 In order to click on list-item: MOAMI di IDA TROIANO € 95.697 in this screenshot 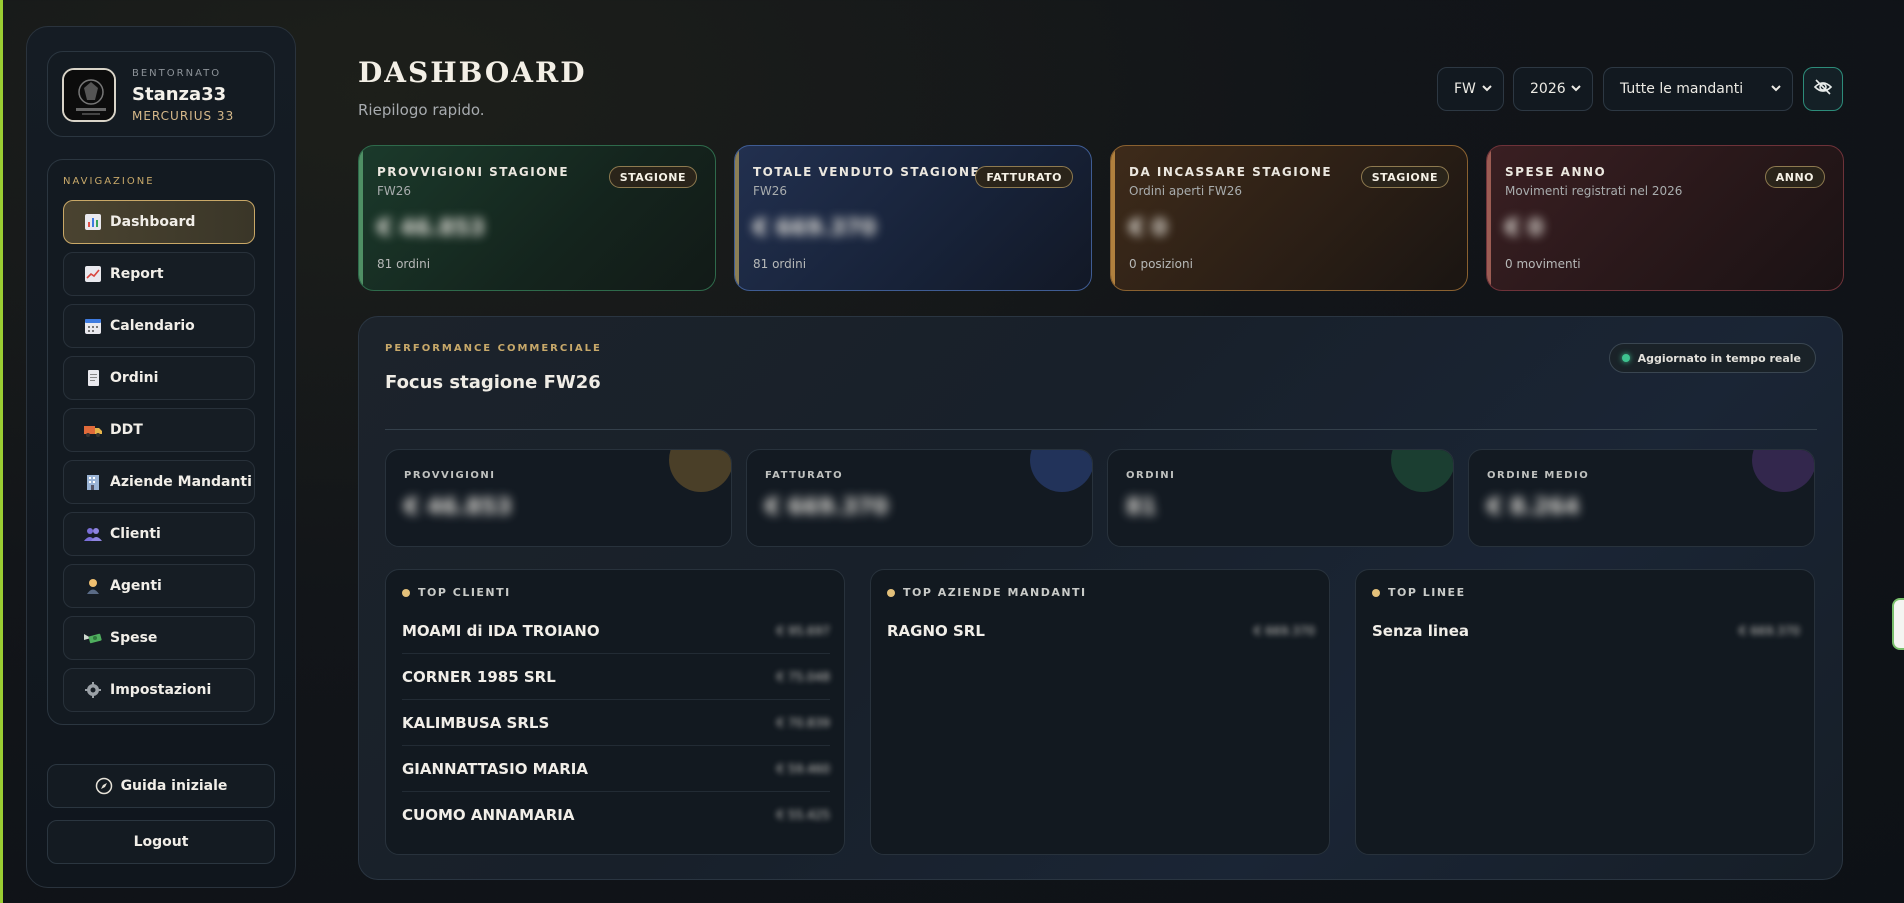, I will do `click(616, 631)`.